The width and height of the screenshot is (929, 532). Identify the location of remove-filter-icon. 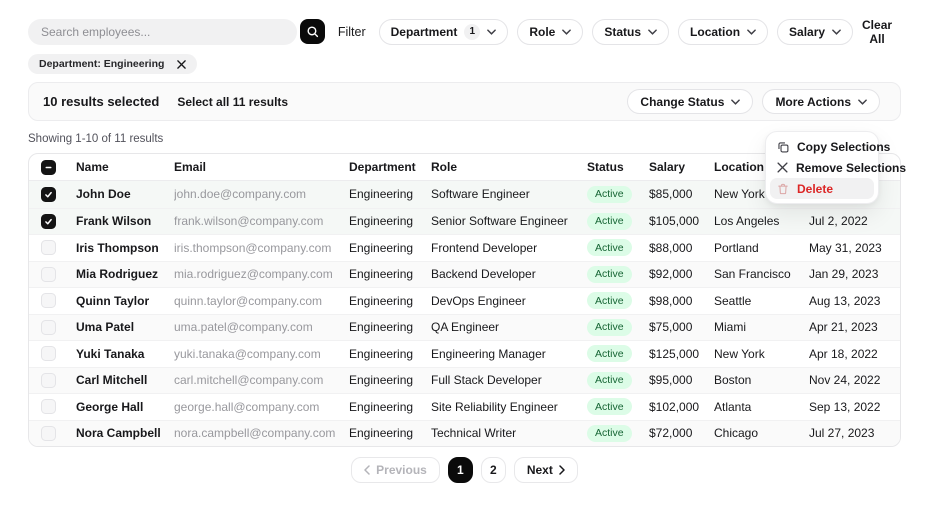
(182, 64).